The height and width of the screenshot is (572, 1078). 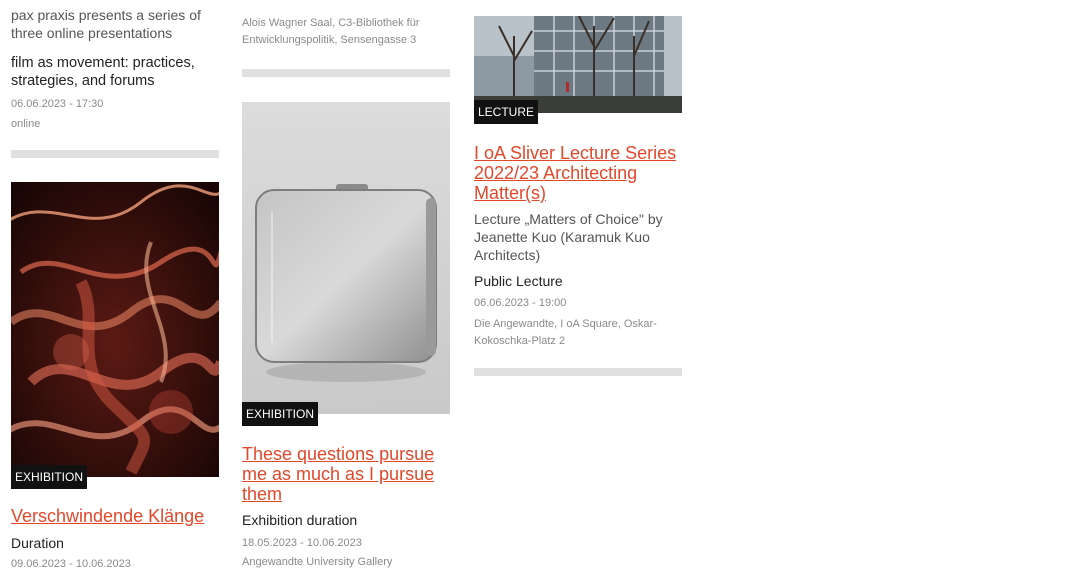 What do you see at coordinates (37, 543) in the screenshot?
I see `event-type: Duration` at bounding box center [37, 543].